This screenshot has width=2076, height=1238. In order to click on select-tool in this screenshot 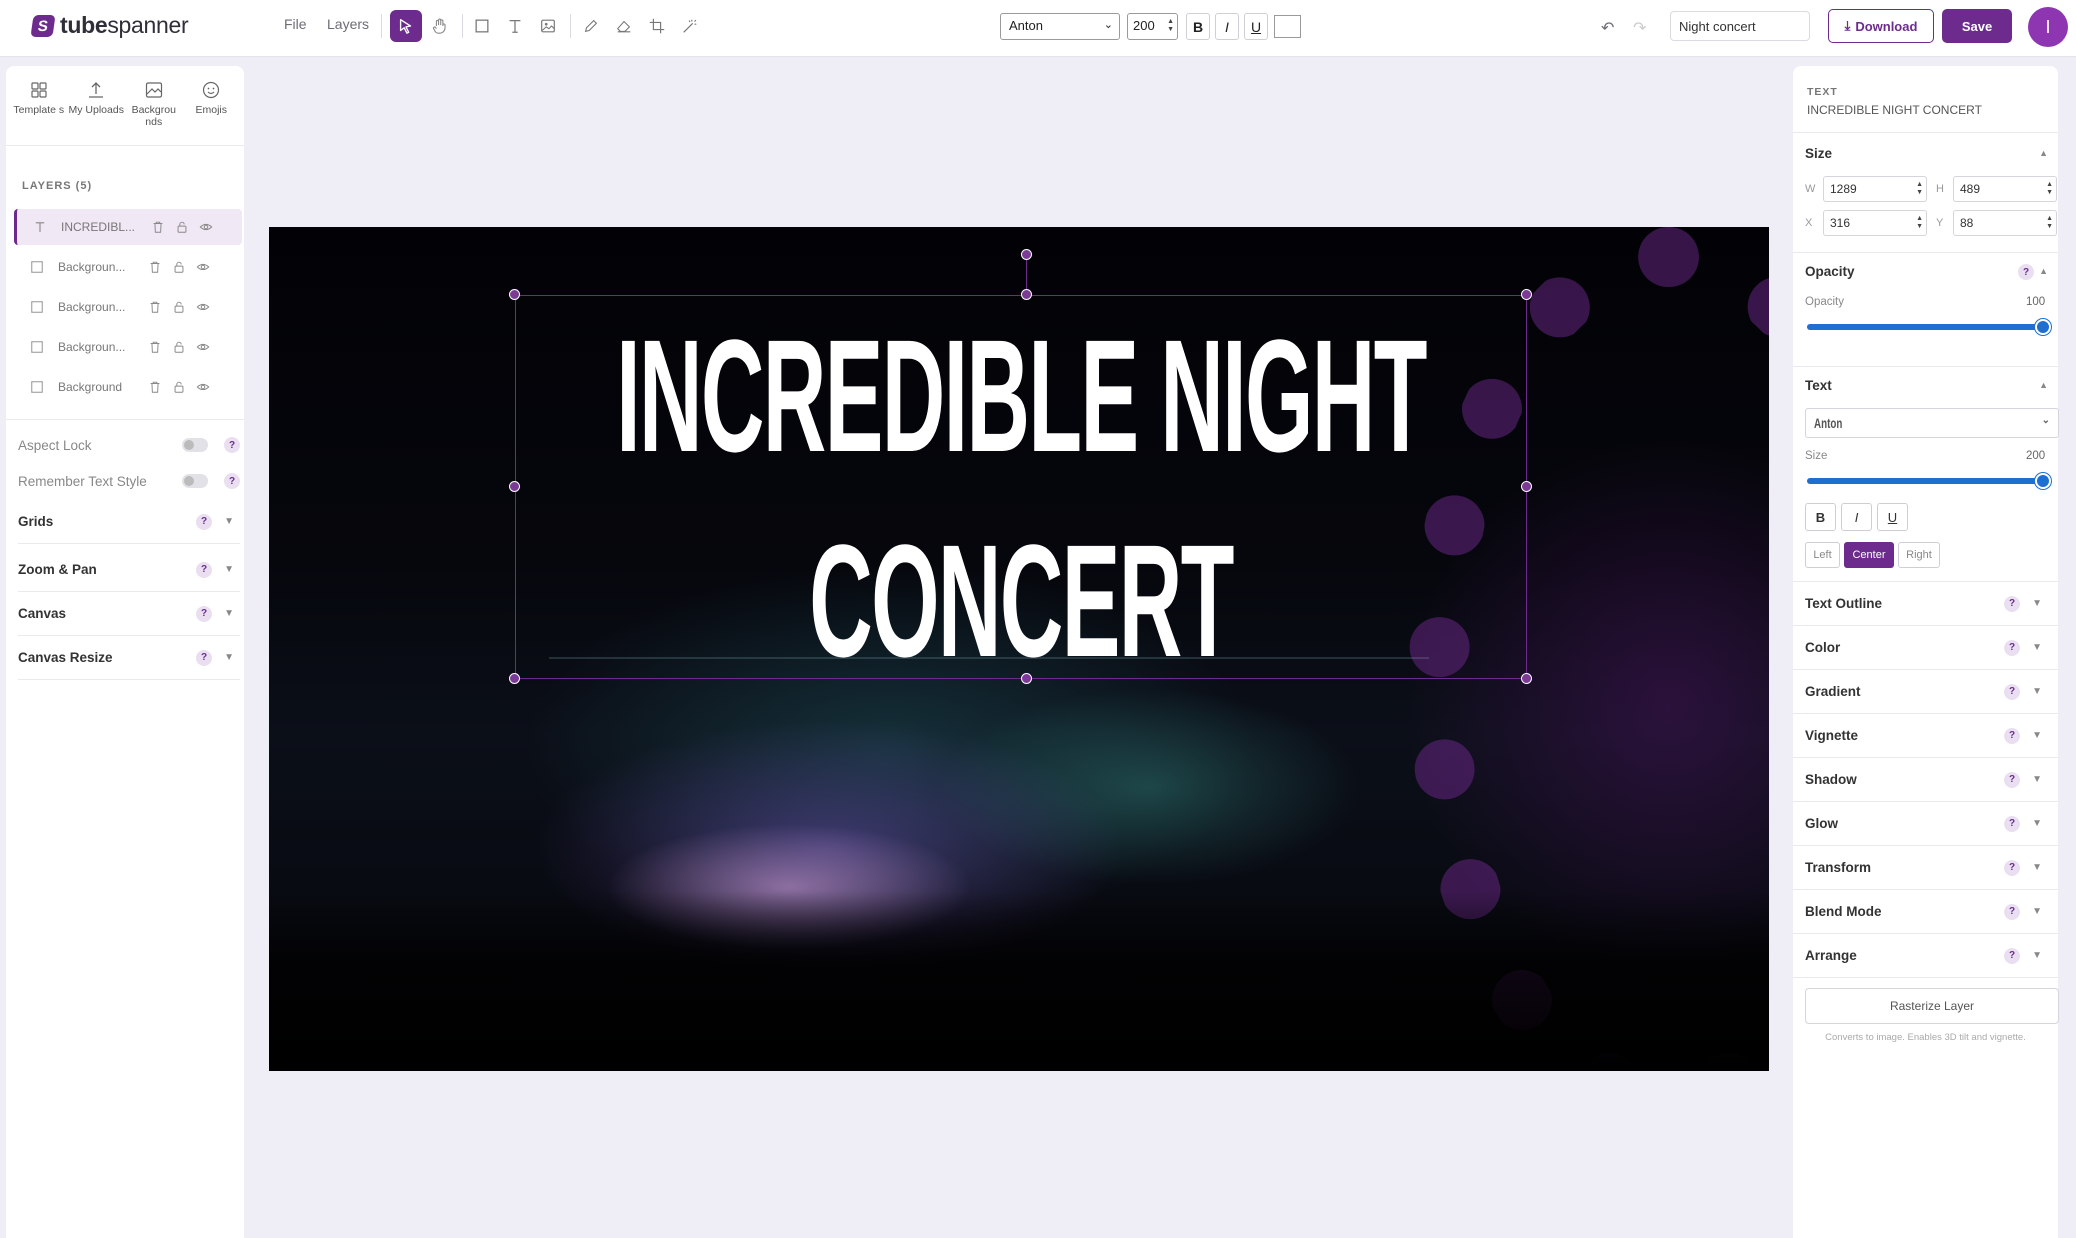, I will do `click(406, 26)`.